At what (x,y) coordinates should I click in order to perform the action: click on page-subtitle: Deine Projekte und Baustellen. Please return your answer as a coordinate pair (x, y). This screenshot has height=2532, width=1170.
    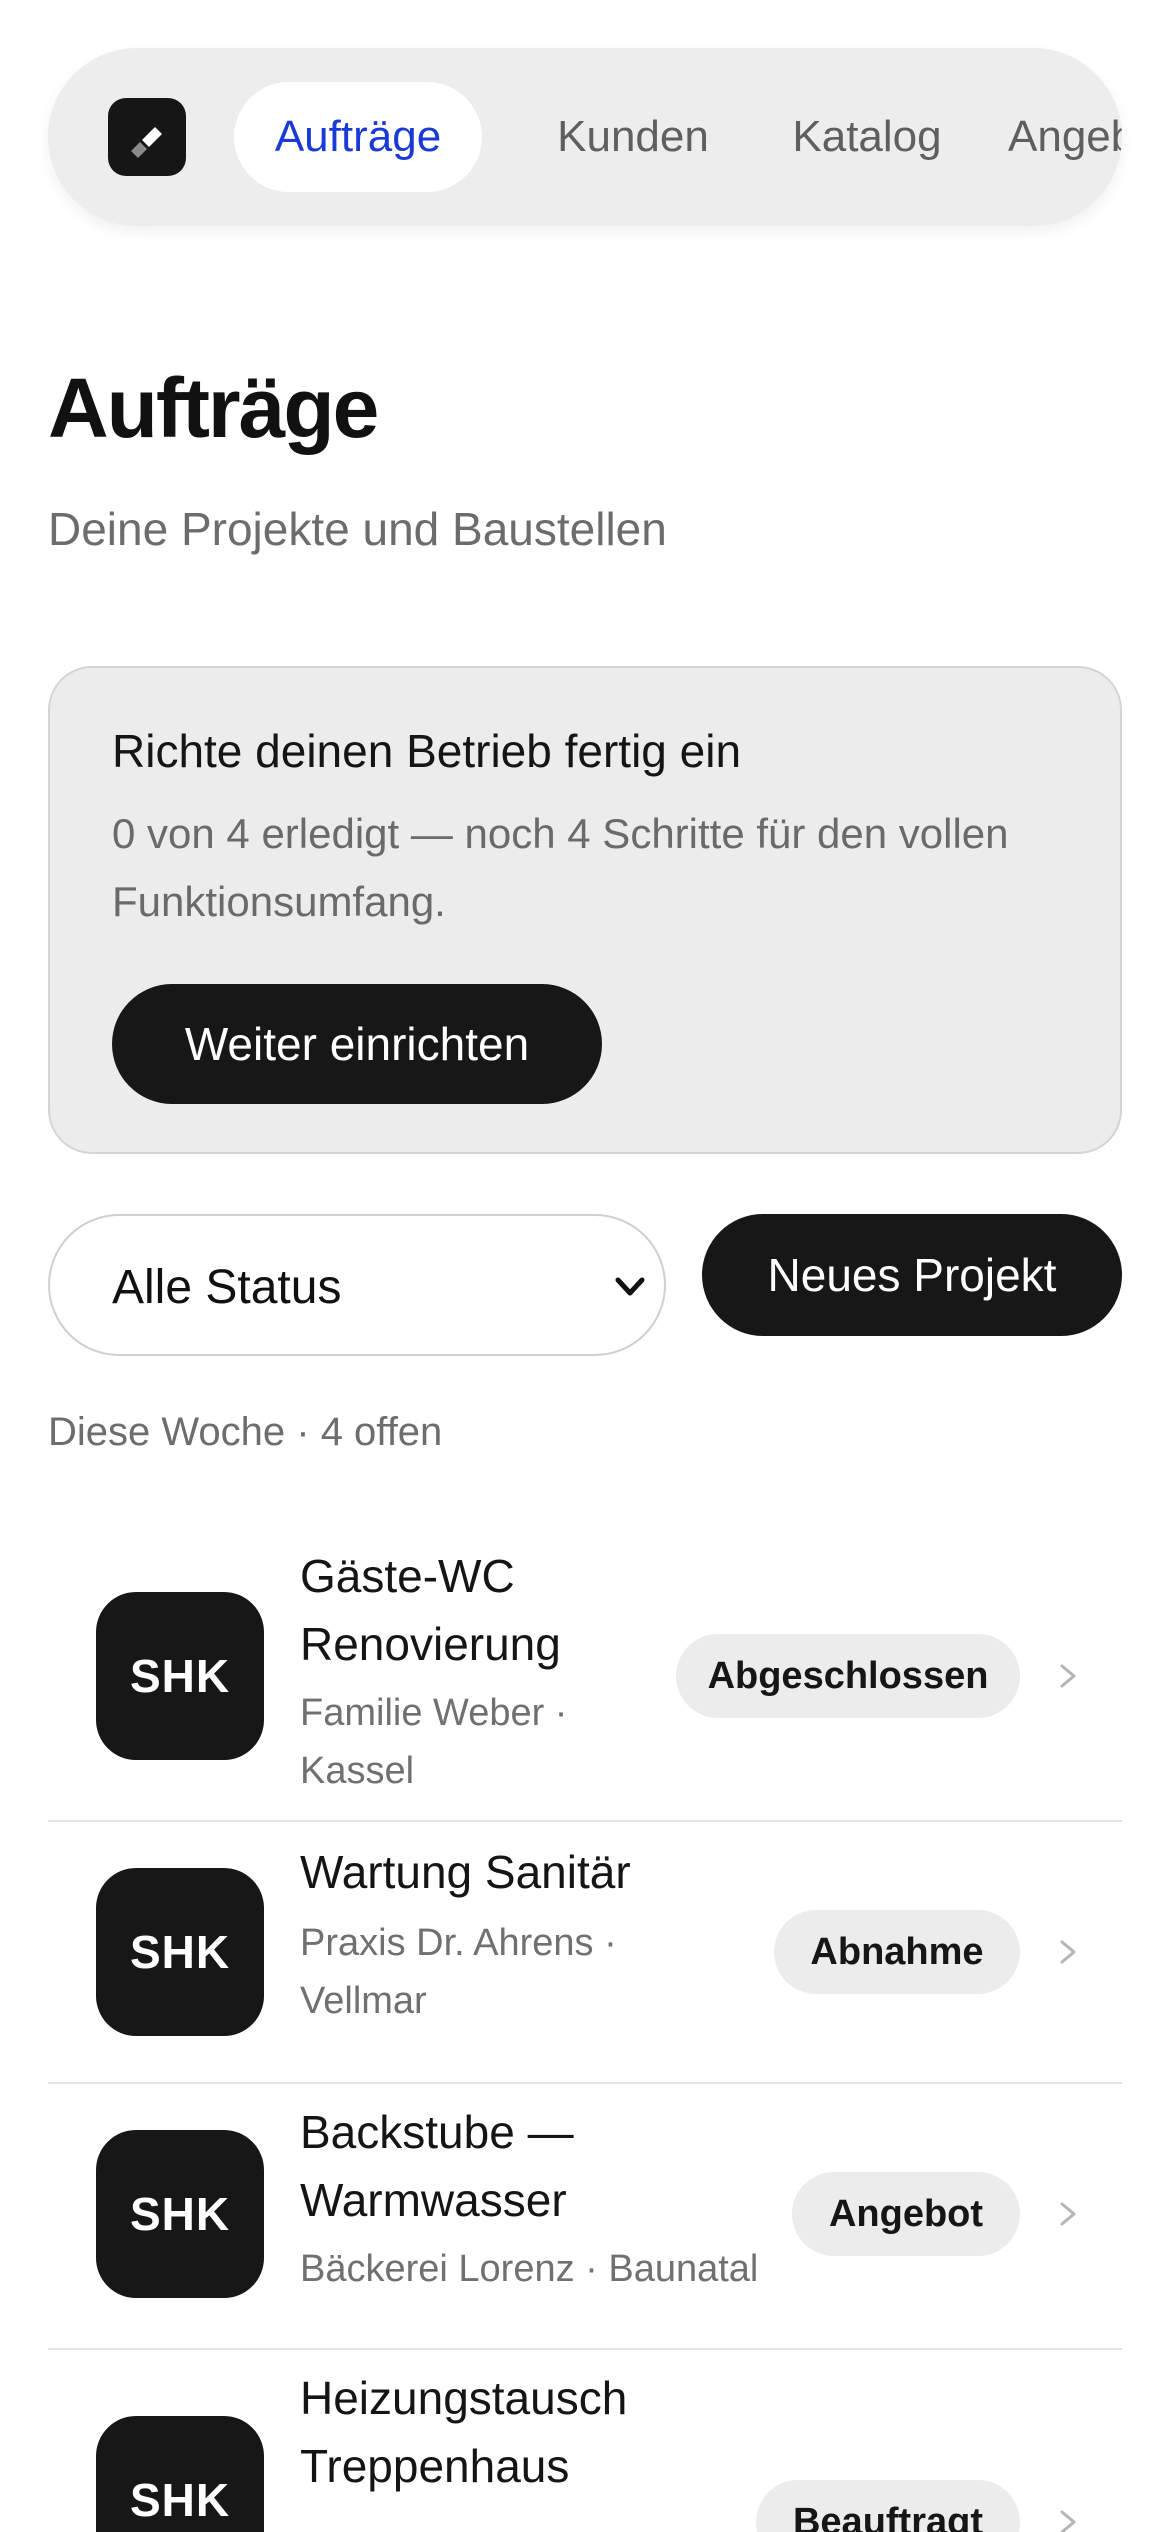
    Looking at the image, I should click on (357, 529).